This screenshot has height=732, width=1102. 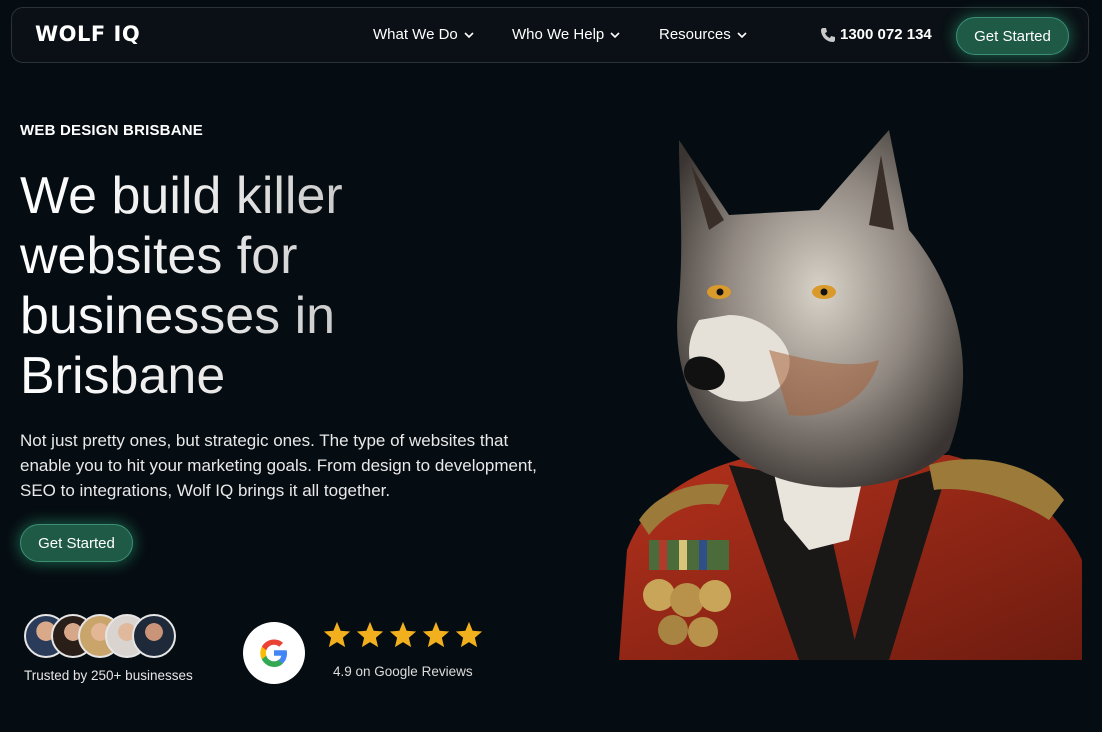 I want to click on menu-resources: Resources, so click(x=703, y=34).